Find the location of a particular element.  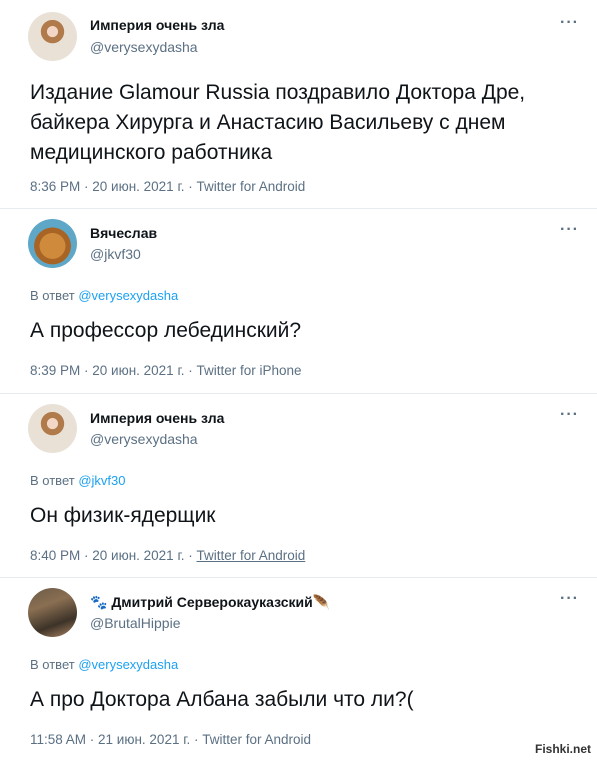

reply-to-link: @jkvf30 is located at coordinates (101, 480).